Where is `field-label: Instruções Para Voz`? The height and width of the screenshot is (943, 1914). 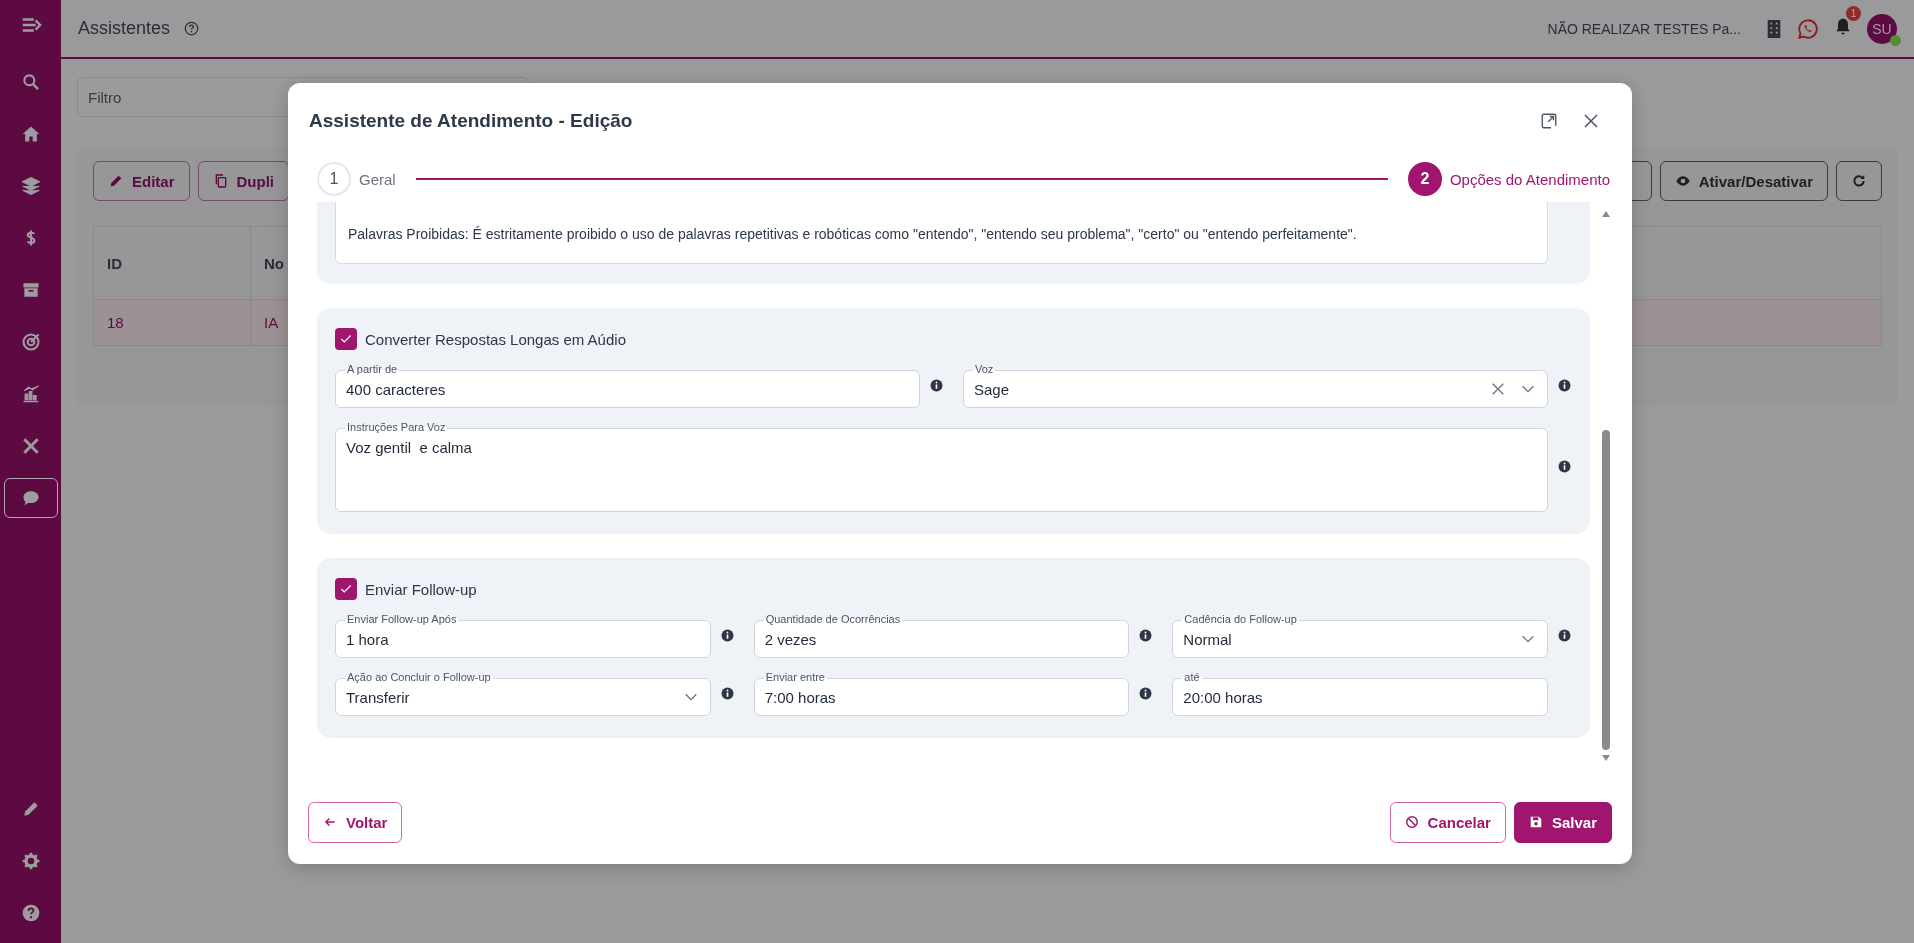
field-label: Instruções Para Voz is located at coordinates (396, 427).